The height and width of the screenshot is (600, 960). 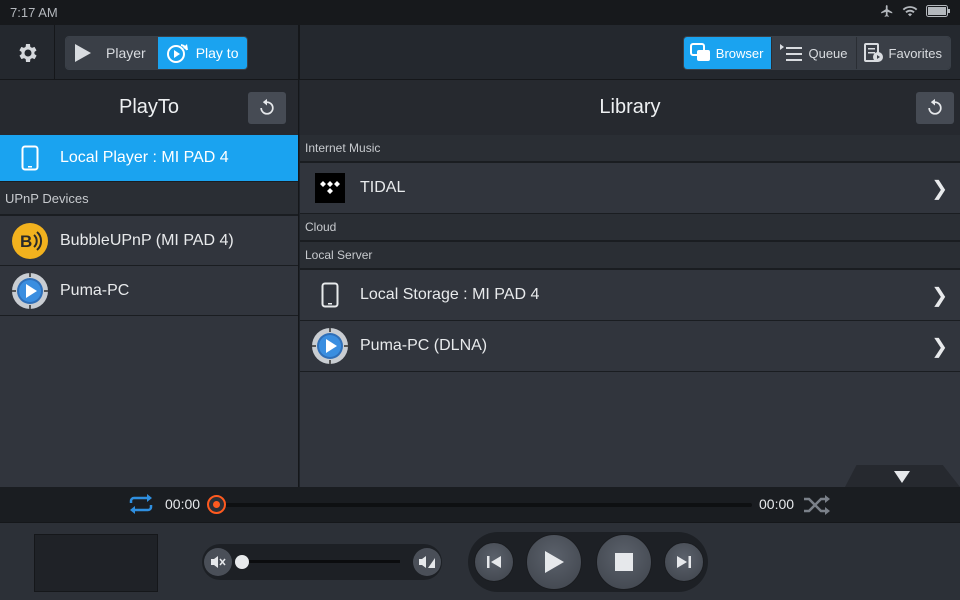 I want to click on seek-track, so click(x=484, y=505).